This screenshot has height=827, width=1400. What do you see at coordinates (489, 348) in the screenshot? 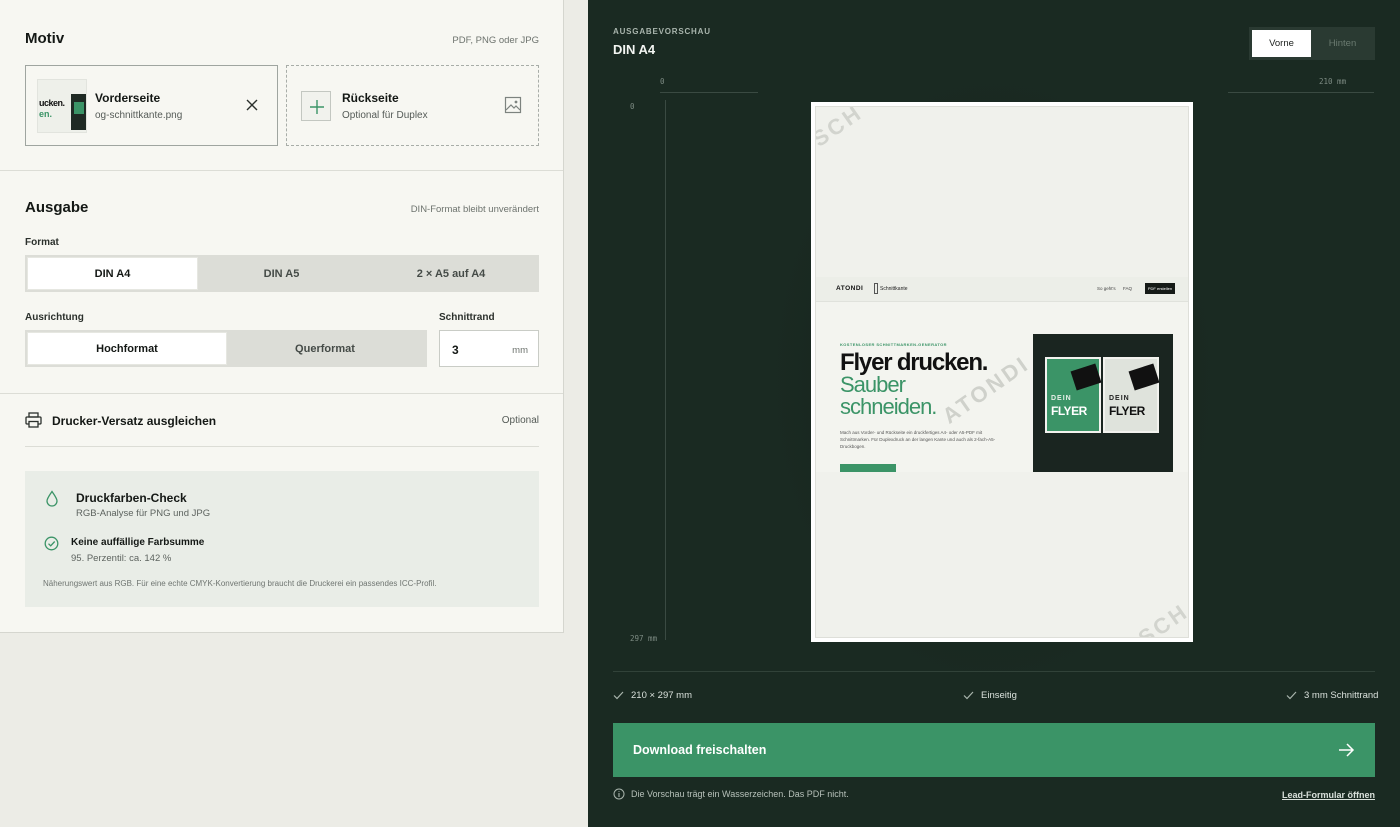
I see `margin-input: 3 mm` at bounding box center [489, 348].